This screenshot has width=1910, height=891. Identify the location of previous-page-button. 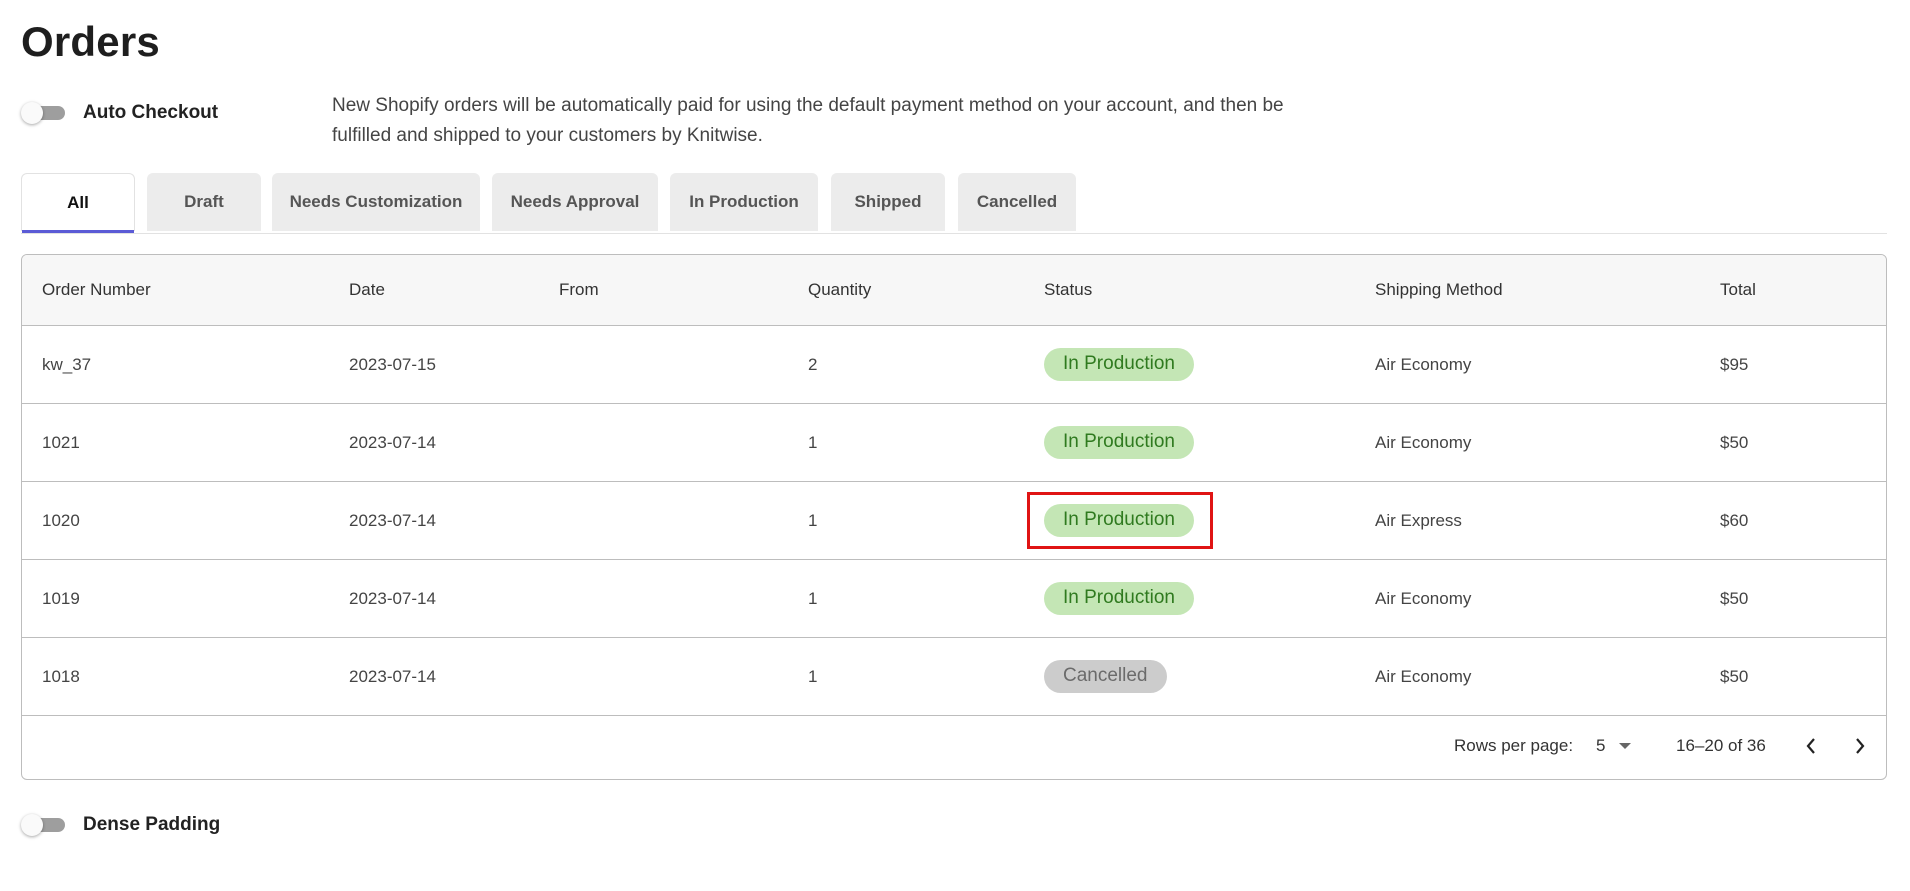
(1811, 746).